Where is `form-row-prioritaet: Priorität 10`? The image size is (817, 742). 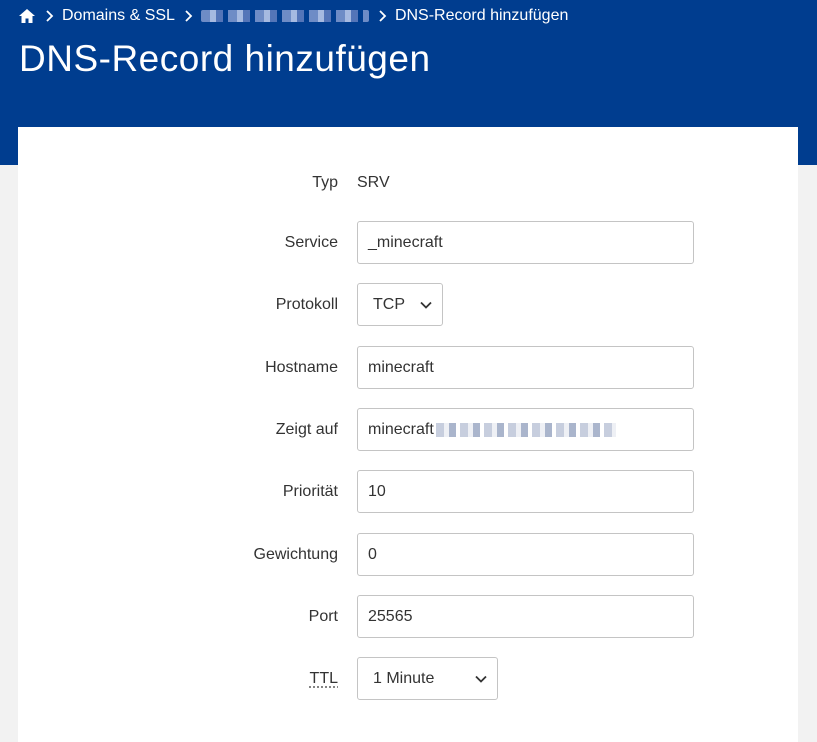
form-row-prioritaet: Priorität 10 is located at coordinates (408, 492).